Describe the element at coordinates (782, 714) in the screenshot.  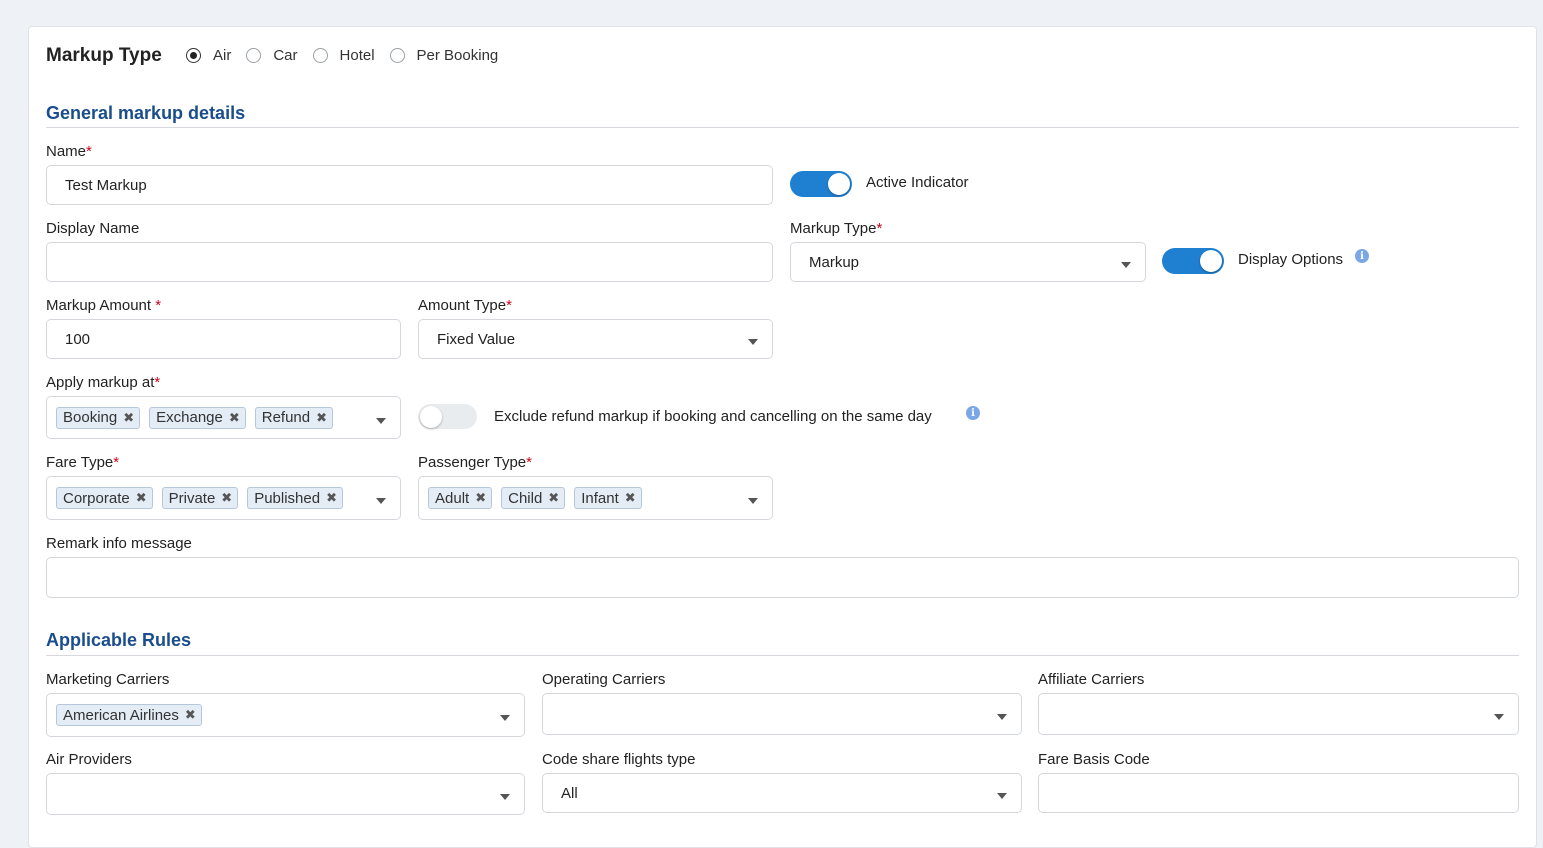
I see `operating-carriers-select` at that location.